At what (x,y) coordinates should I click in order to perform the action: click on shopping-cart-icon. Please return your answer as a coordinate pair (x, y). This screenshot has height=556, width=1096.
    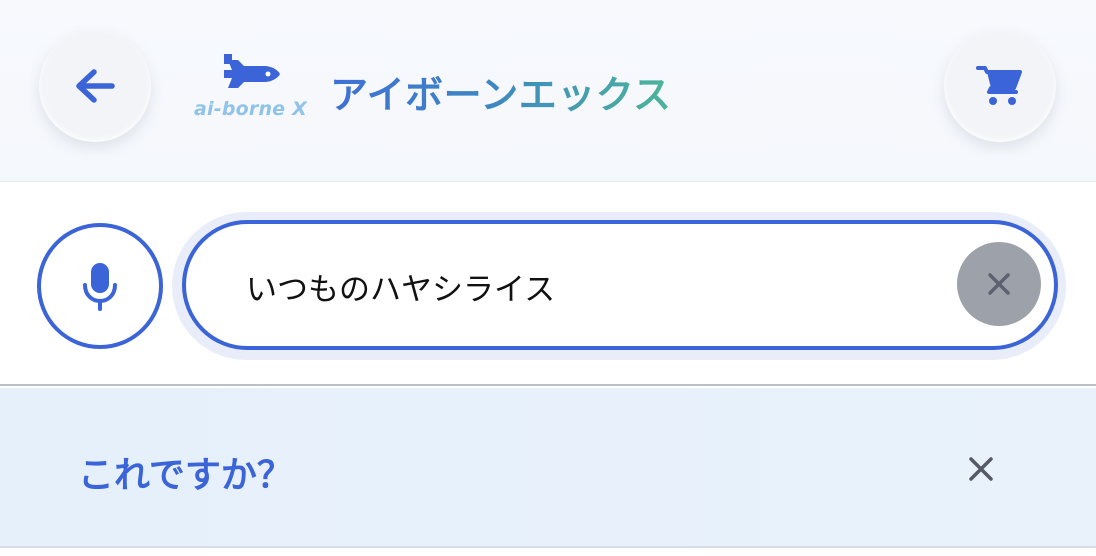
    Looking at the image, I should click on (999, 85).